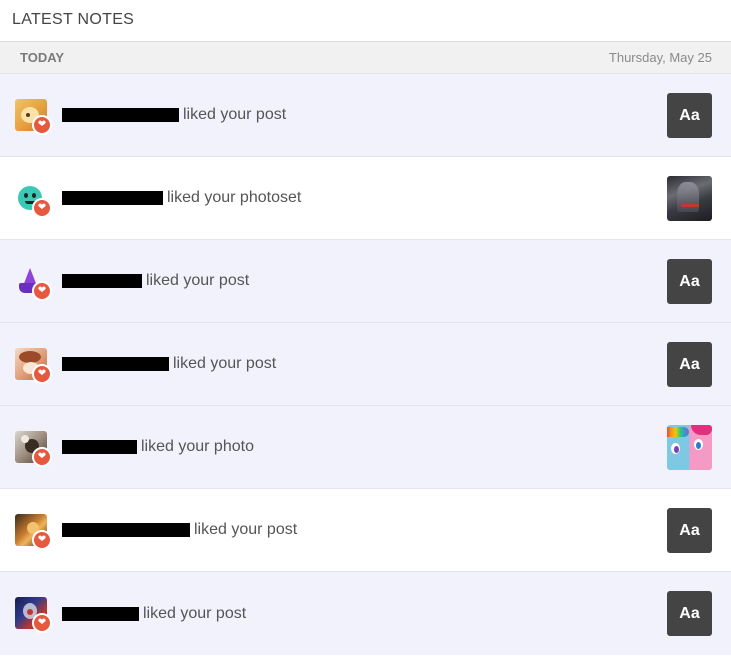 Image resolution: width=731 pixels, height=660 pixels. Describe the element at coordinates (197, 446) in the screenshot. I see `note-action: liked your photo` at that location.